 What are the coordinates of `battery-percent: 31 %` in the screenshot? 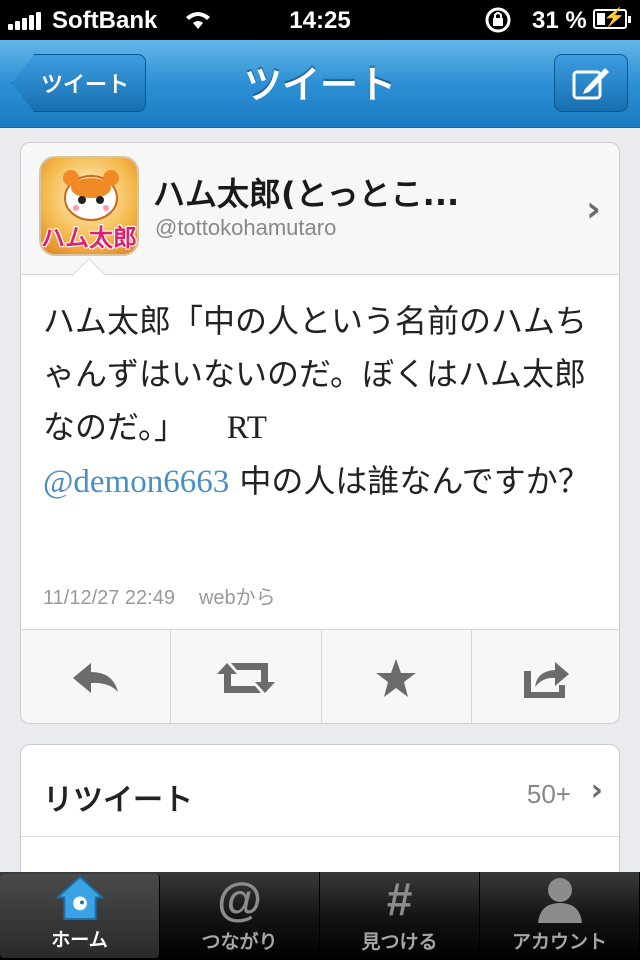 It's located at (559, 20).